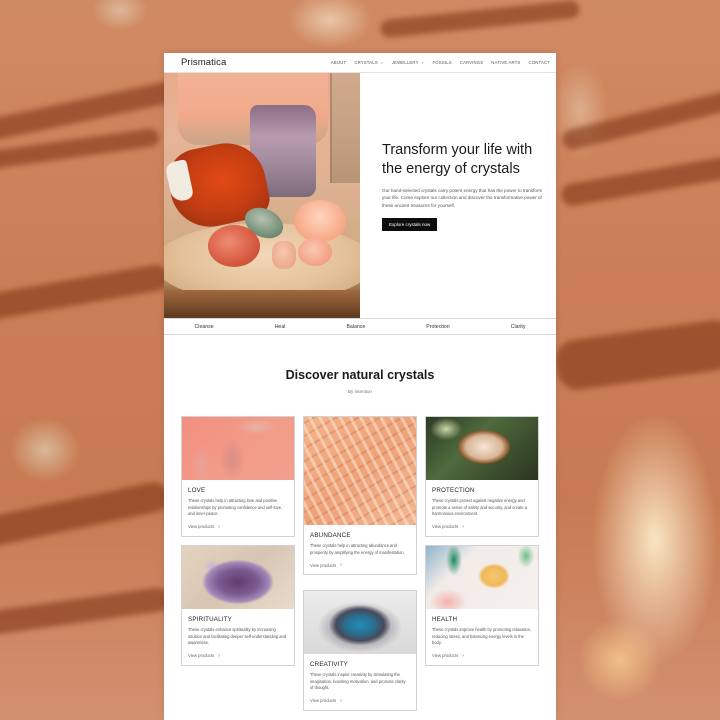 This screenshot has width=720, height=720. Describe the element at coordinates (445, 619) in the screenshot. I see `card-title: HEALTH` at that location.